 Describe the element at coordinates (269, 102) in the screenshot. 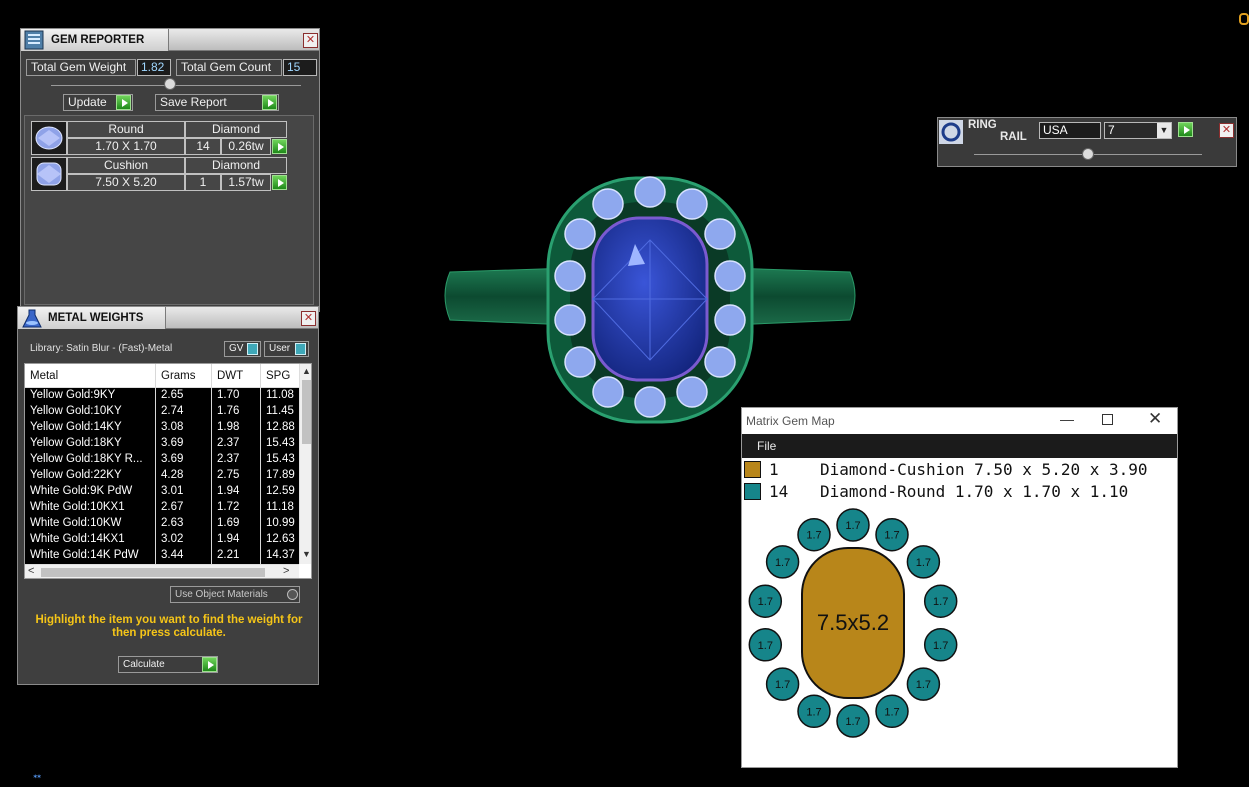

I see `save-report-go-icon` at that location.